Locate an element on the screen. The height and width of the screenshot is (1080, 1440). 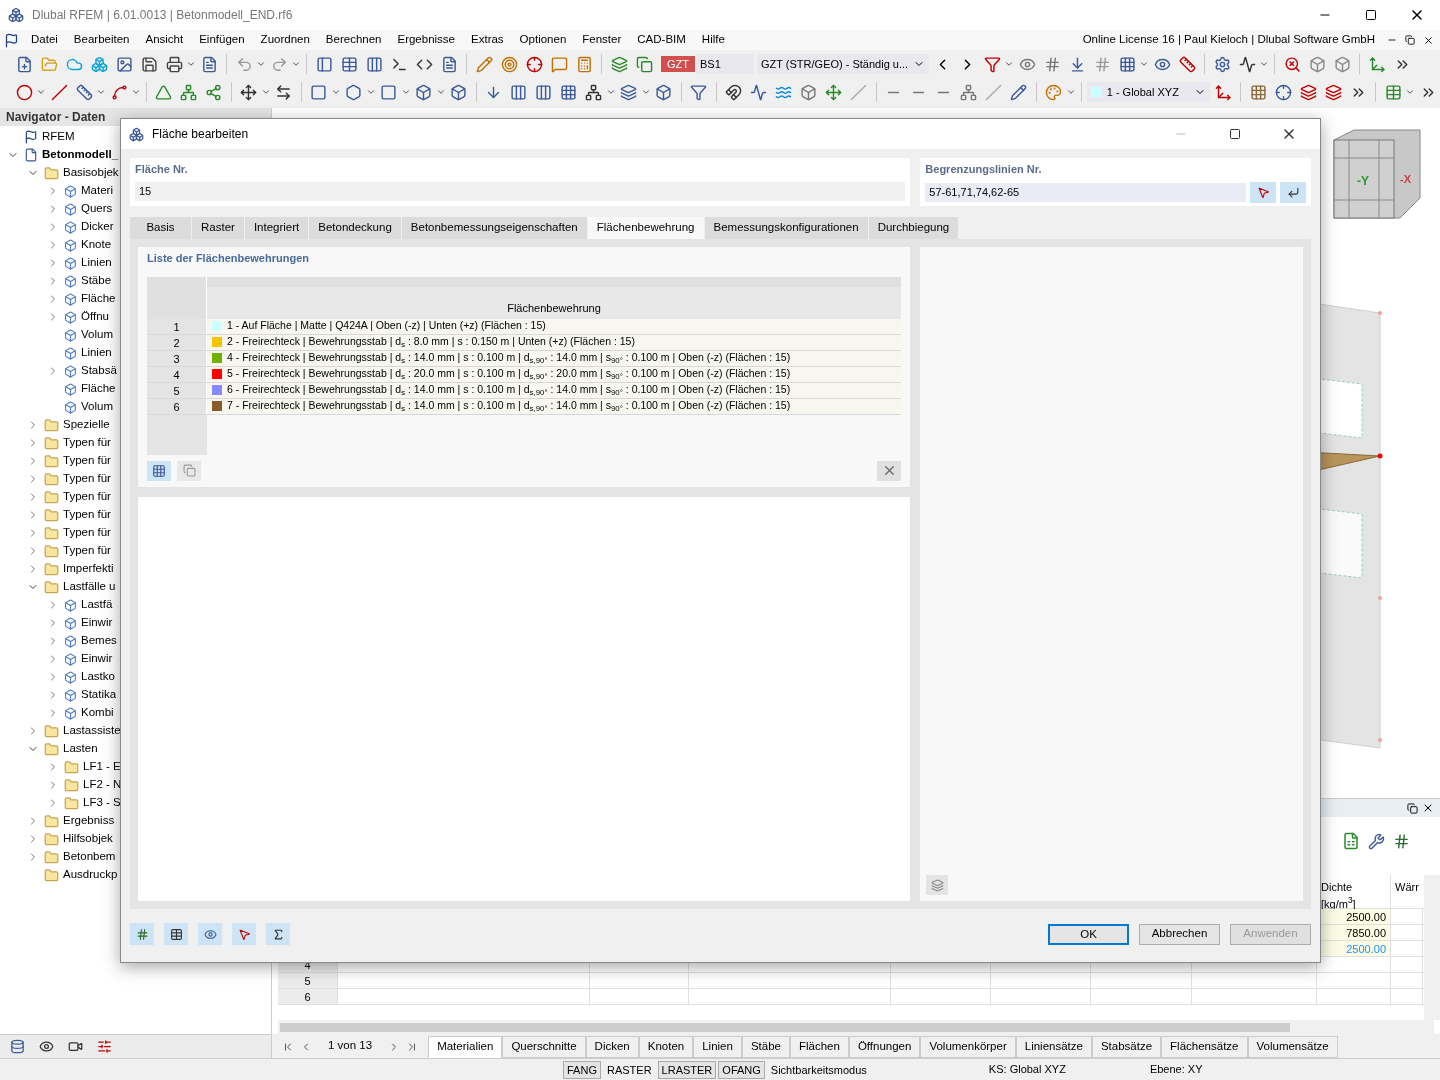
table-icon is located at coordinates (1393, 92).